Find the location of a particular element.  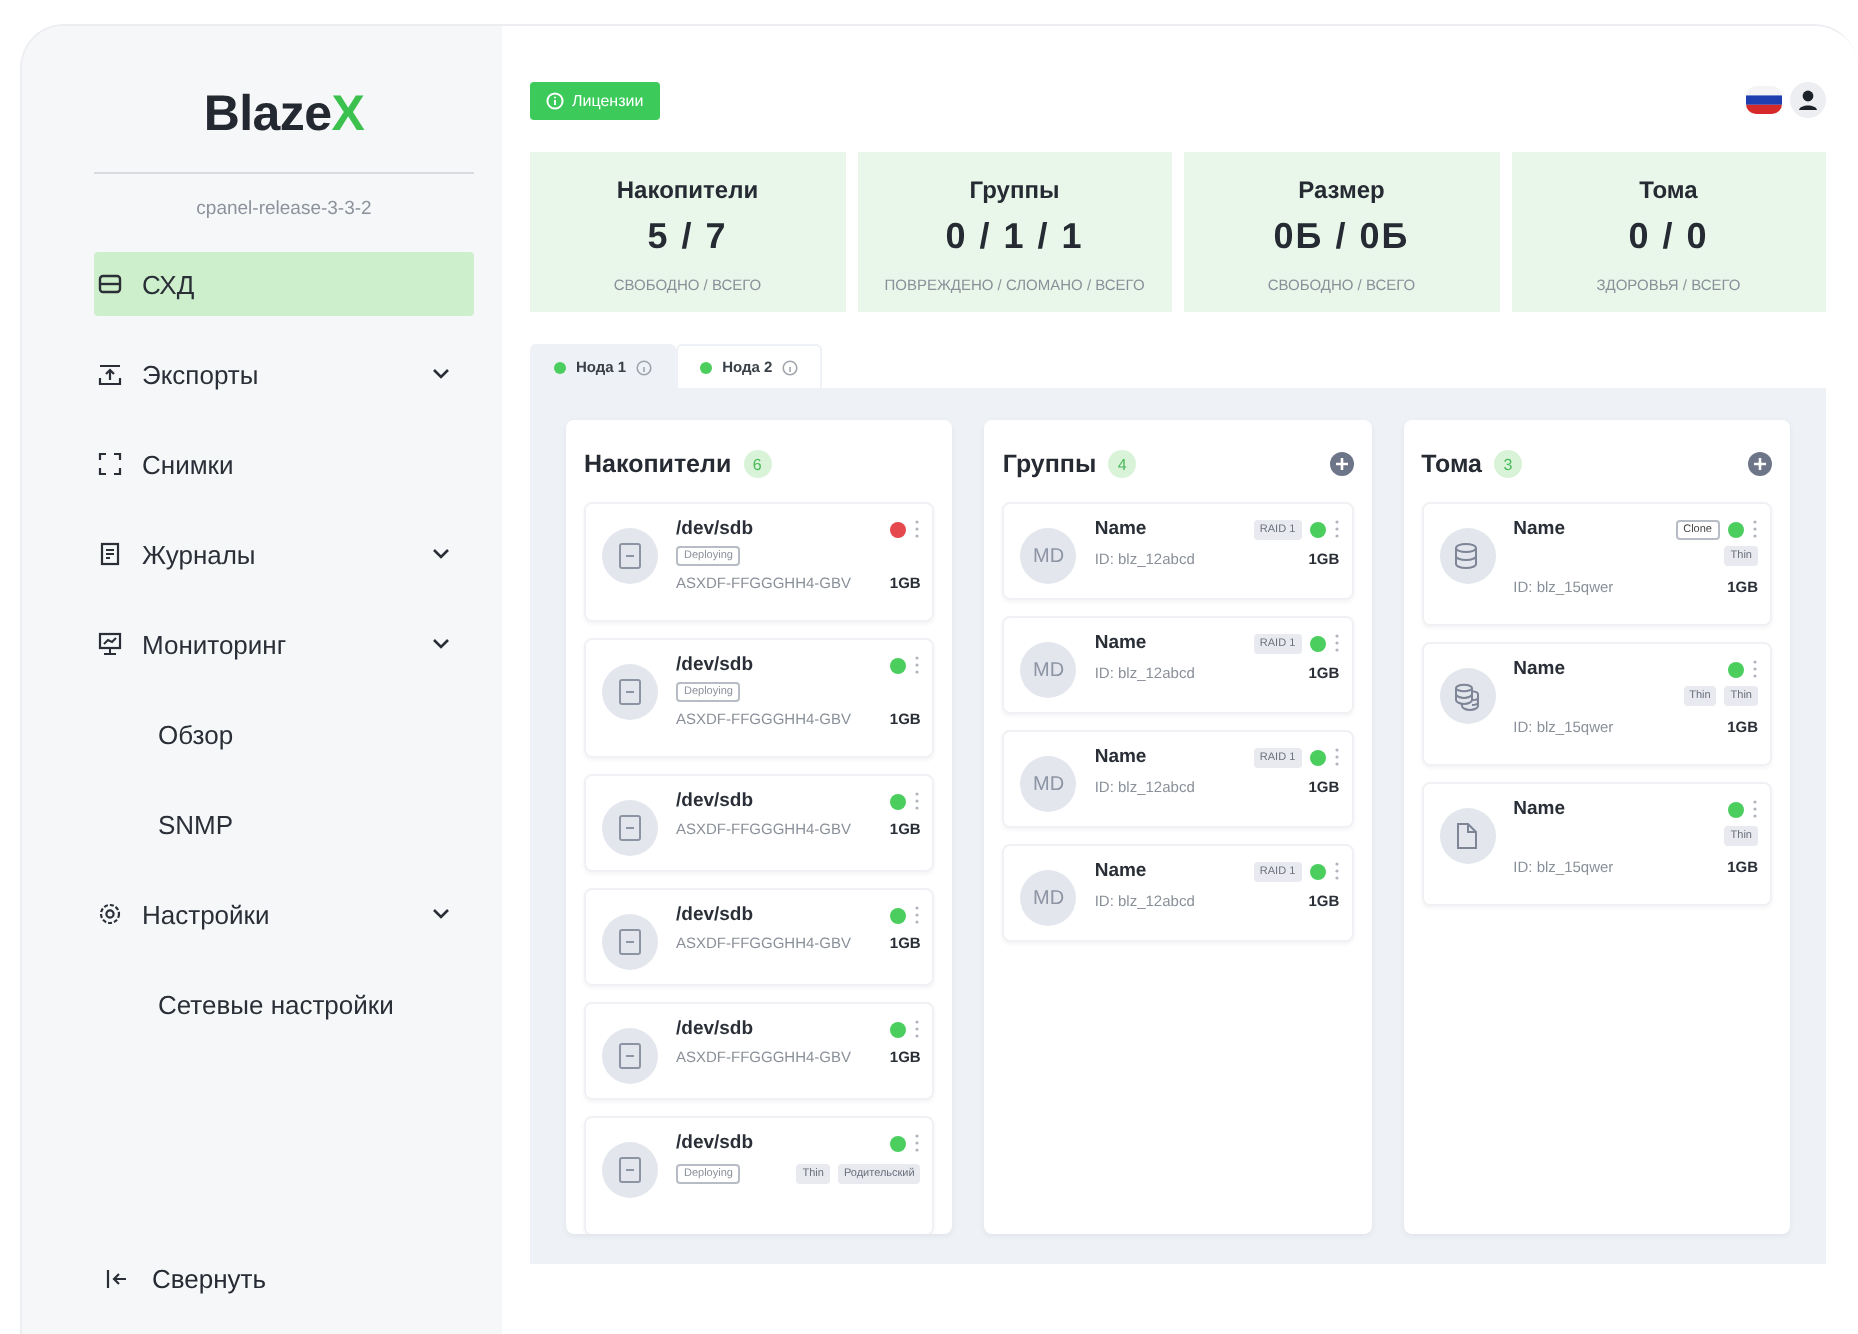

nav-subitem: Сетевые настройки is located at coordinates (284, 1004).